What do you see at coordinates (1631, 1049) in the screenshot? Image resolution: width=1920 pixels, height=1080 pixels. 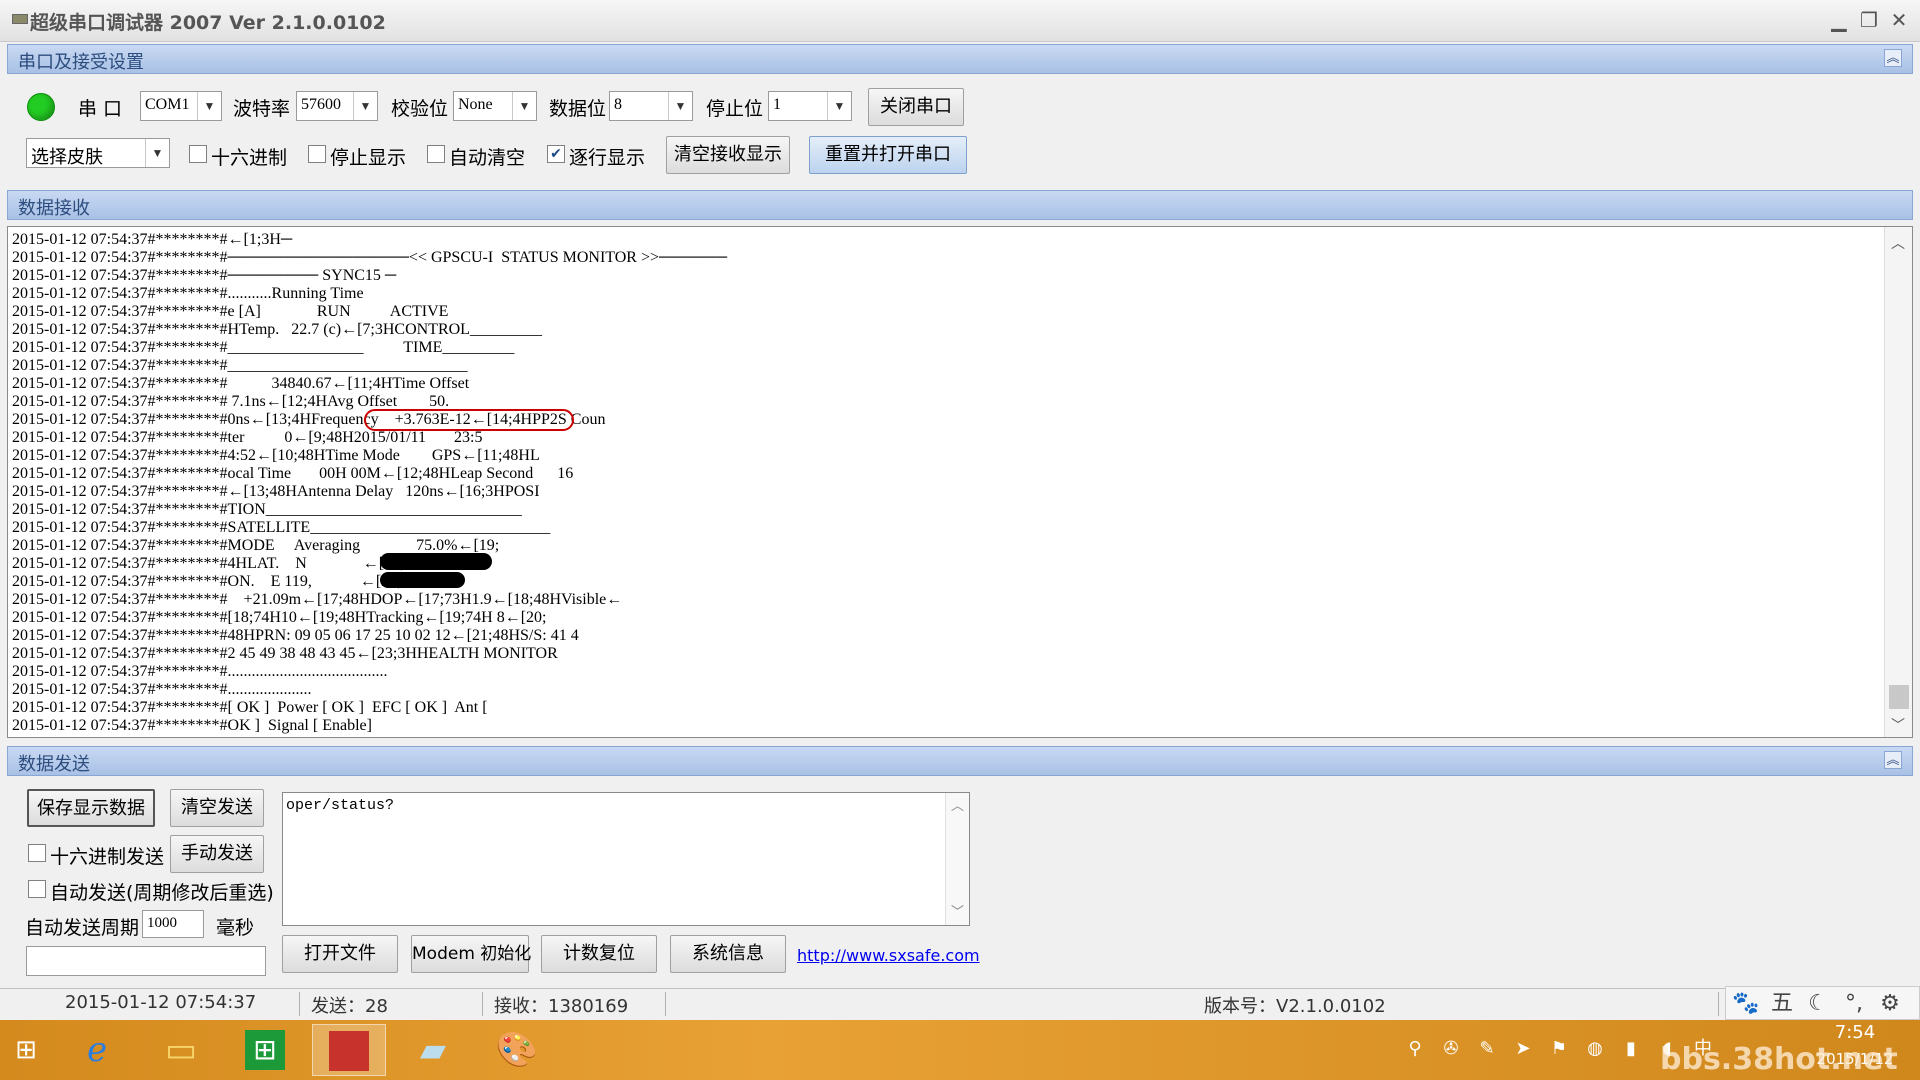 I see `signal-icon: ▮` at bounding box center [1631, 1049].